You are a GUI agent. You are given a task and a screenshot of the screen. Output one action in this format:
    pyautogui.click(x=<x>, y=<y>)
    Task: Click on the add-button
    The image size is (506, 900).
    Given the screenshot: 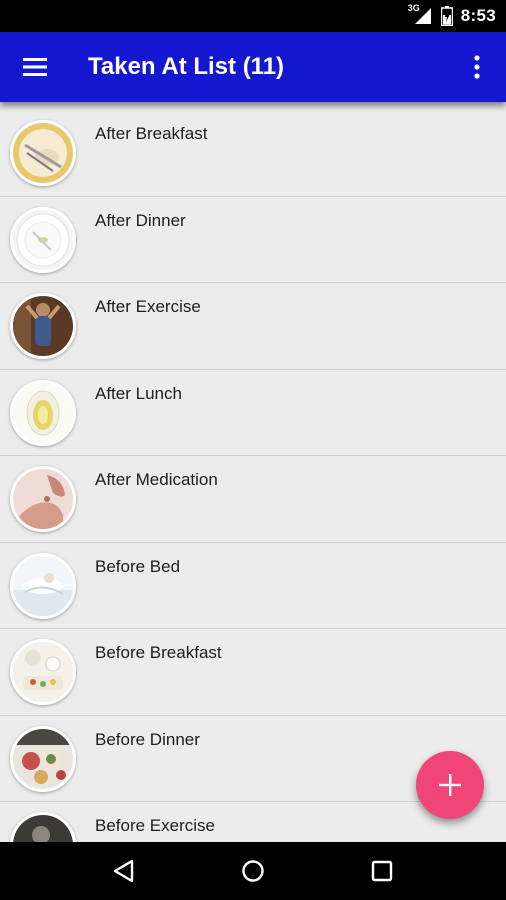 What is the action you would take?
    pyautogui.click(x=450, y=785)
    